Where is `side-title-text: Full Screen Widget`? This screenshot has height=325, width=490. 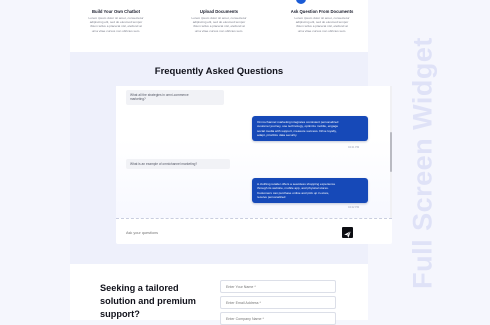
side-title-text: Full Screen Widget is located at coordinates (422, 163).